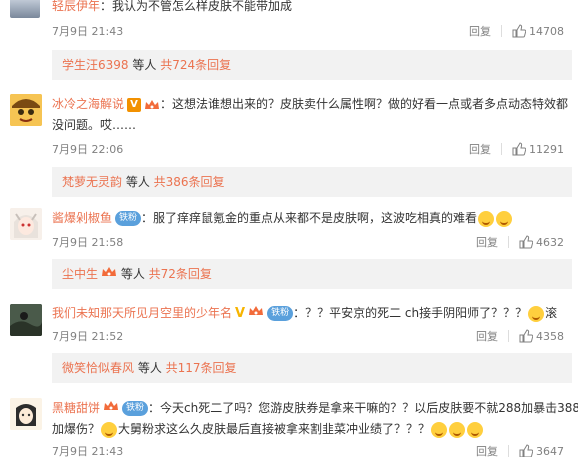  What do you see at coordinates (76, 6) in the screenshot?
I see `comment-username: 轻辰伊年` at bounding box center [76, 6].